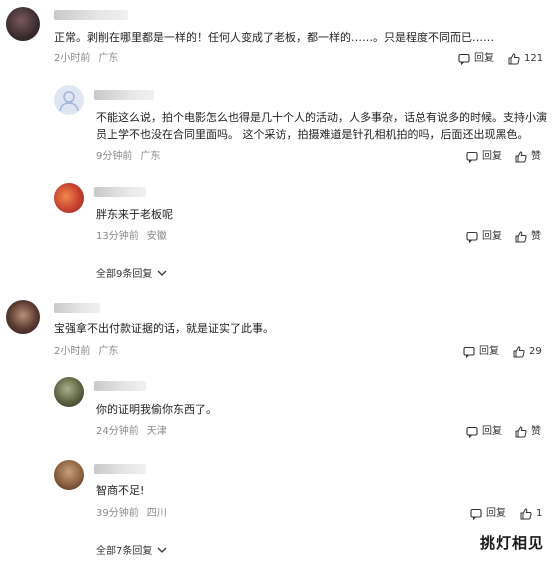 This screenshot has height=563, width=554. What do you see at coordinates (114, 156) in the screenshot?
I see `comment-time: 9分钟前` at bounding box center [114, 156].